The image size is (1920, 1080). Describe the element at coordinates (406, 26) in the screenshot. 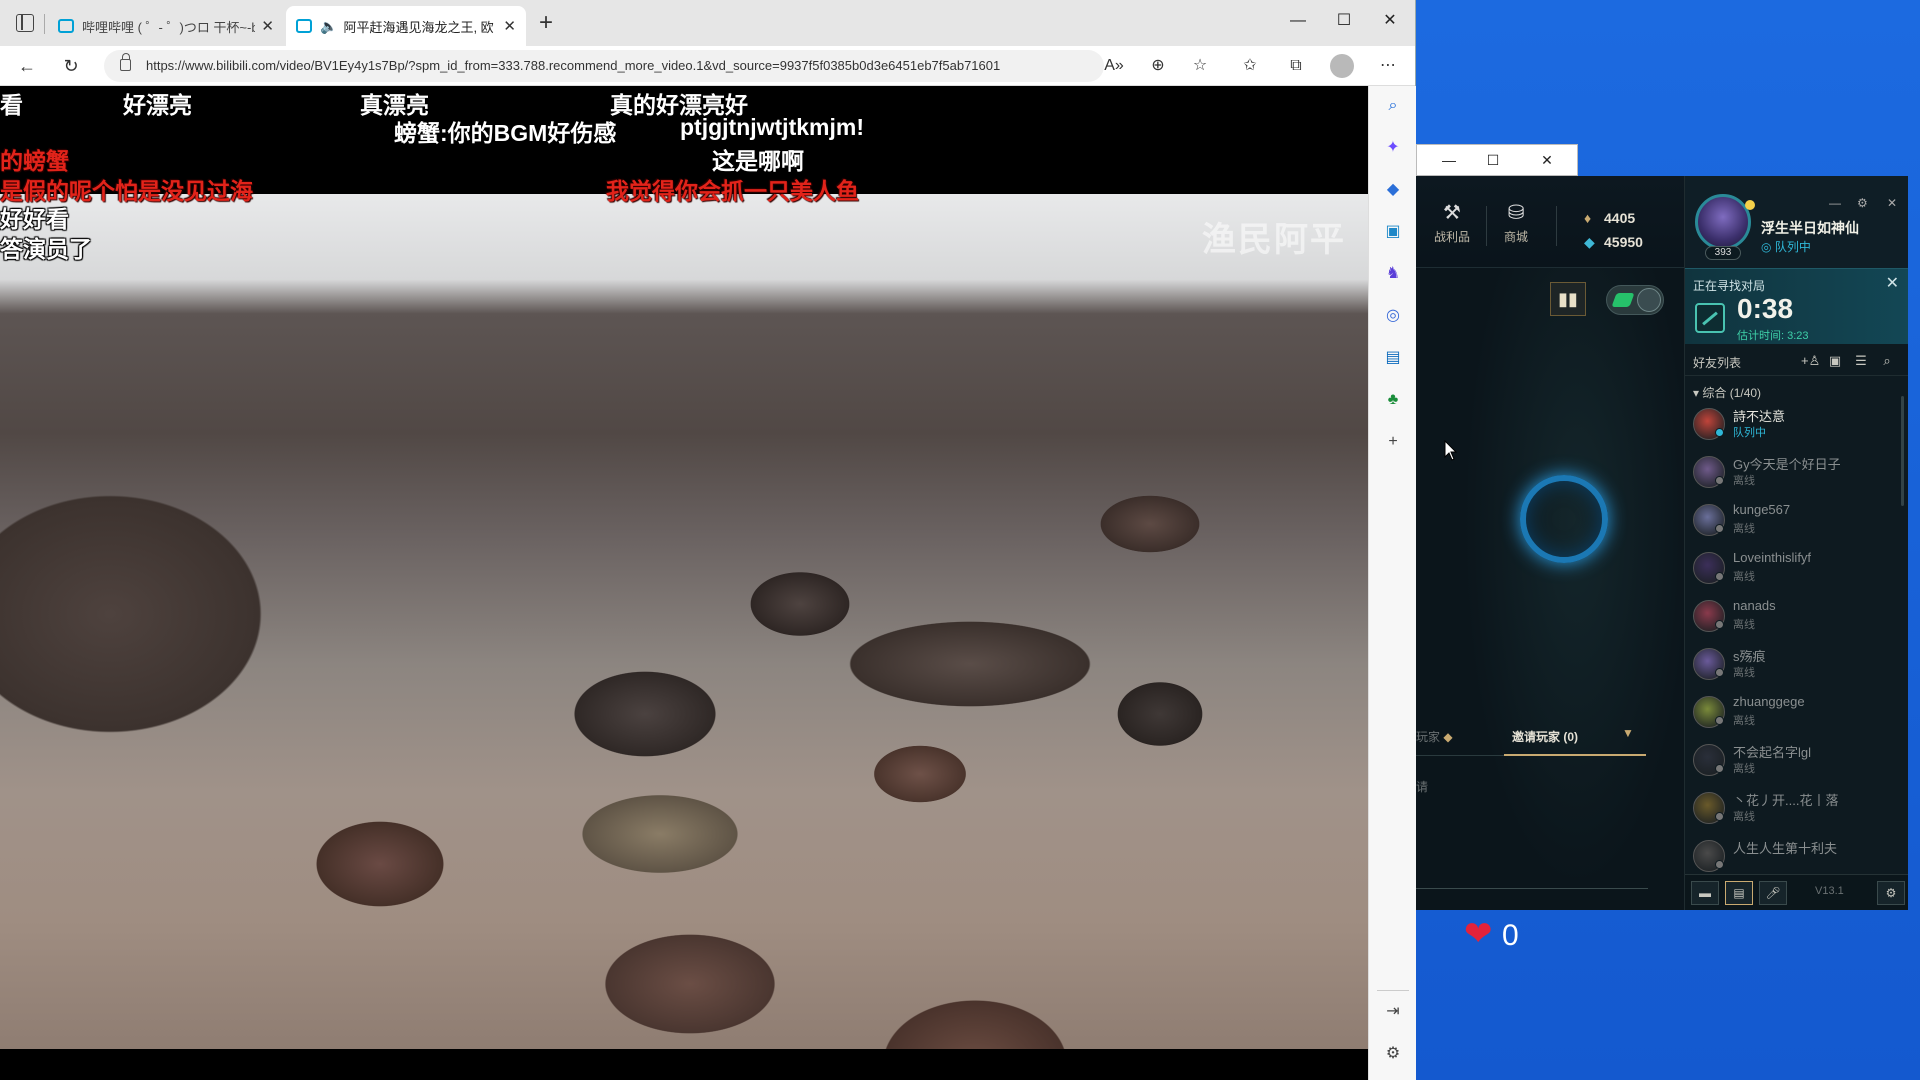

I see `tab-video: 🔈 阿平赶海遇见海龙之王, 欧 ✕` at that location.